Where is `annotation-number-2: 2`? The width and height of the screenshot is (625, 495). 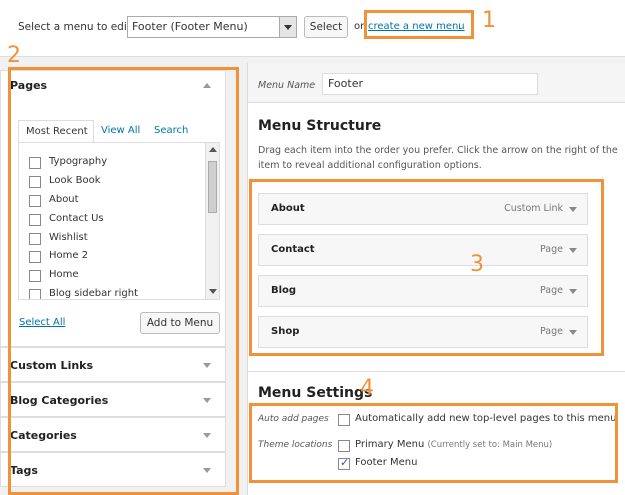
annotation-number-2: 2 is located at coordinates (14, 55).